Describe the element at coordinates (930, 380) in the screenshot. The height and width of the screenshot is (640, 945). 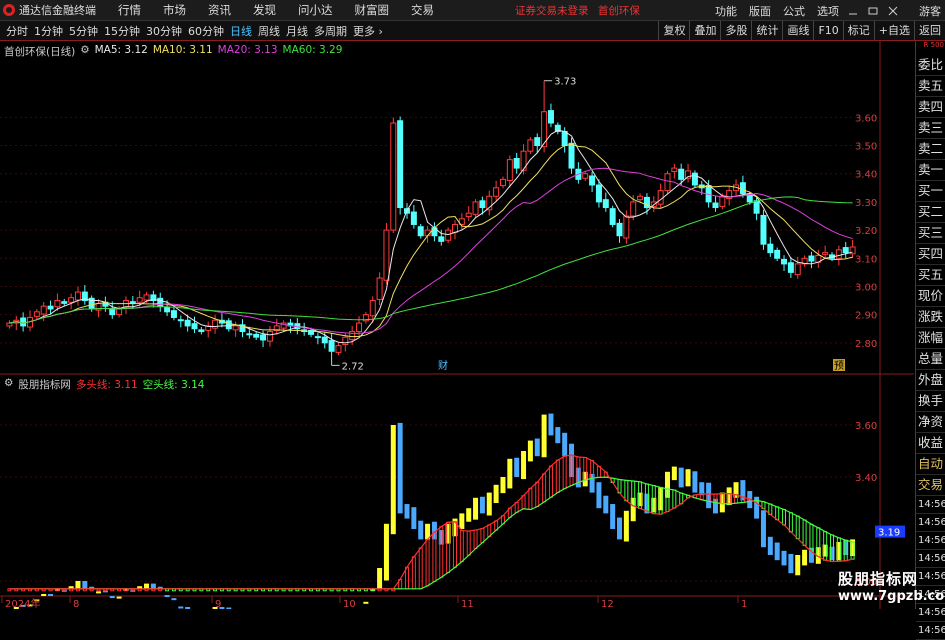
I see `sidebar-item: 外盘` at that location.